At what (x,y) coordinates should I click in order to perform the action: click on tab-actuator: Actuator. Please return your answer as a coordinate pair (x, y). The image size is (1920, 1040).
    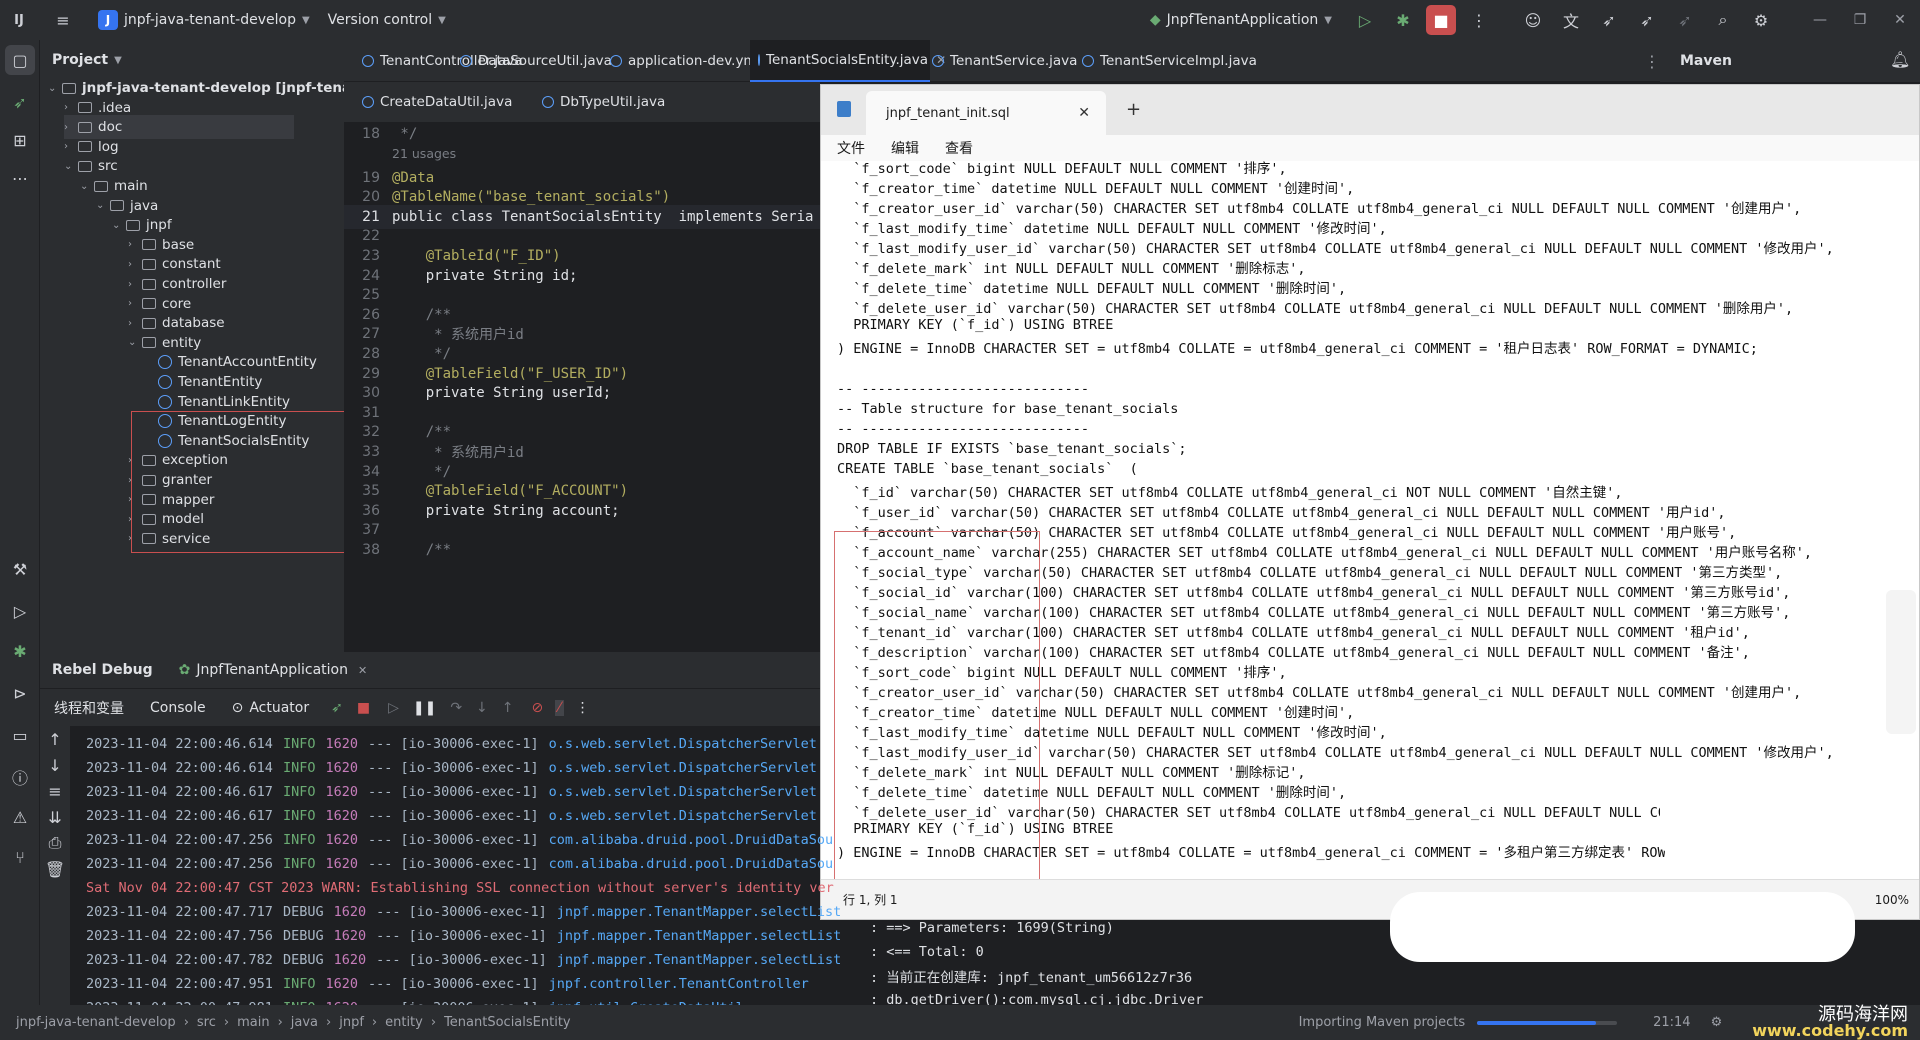
    Looking at the image, I should click on (279, 708).